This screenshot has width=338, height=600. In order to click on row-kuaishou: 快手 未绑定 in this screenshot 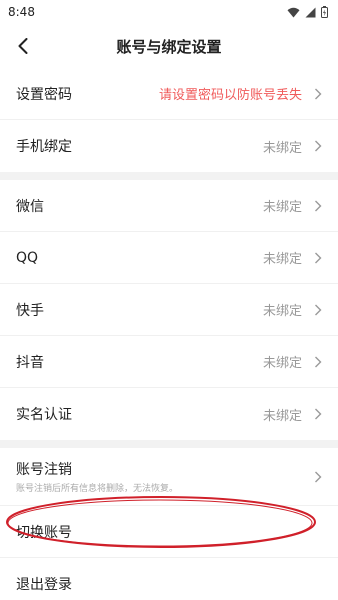, I will do `click(169, 310)`.